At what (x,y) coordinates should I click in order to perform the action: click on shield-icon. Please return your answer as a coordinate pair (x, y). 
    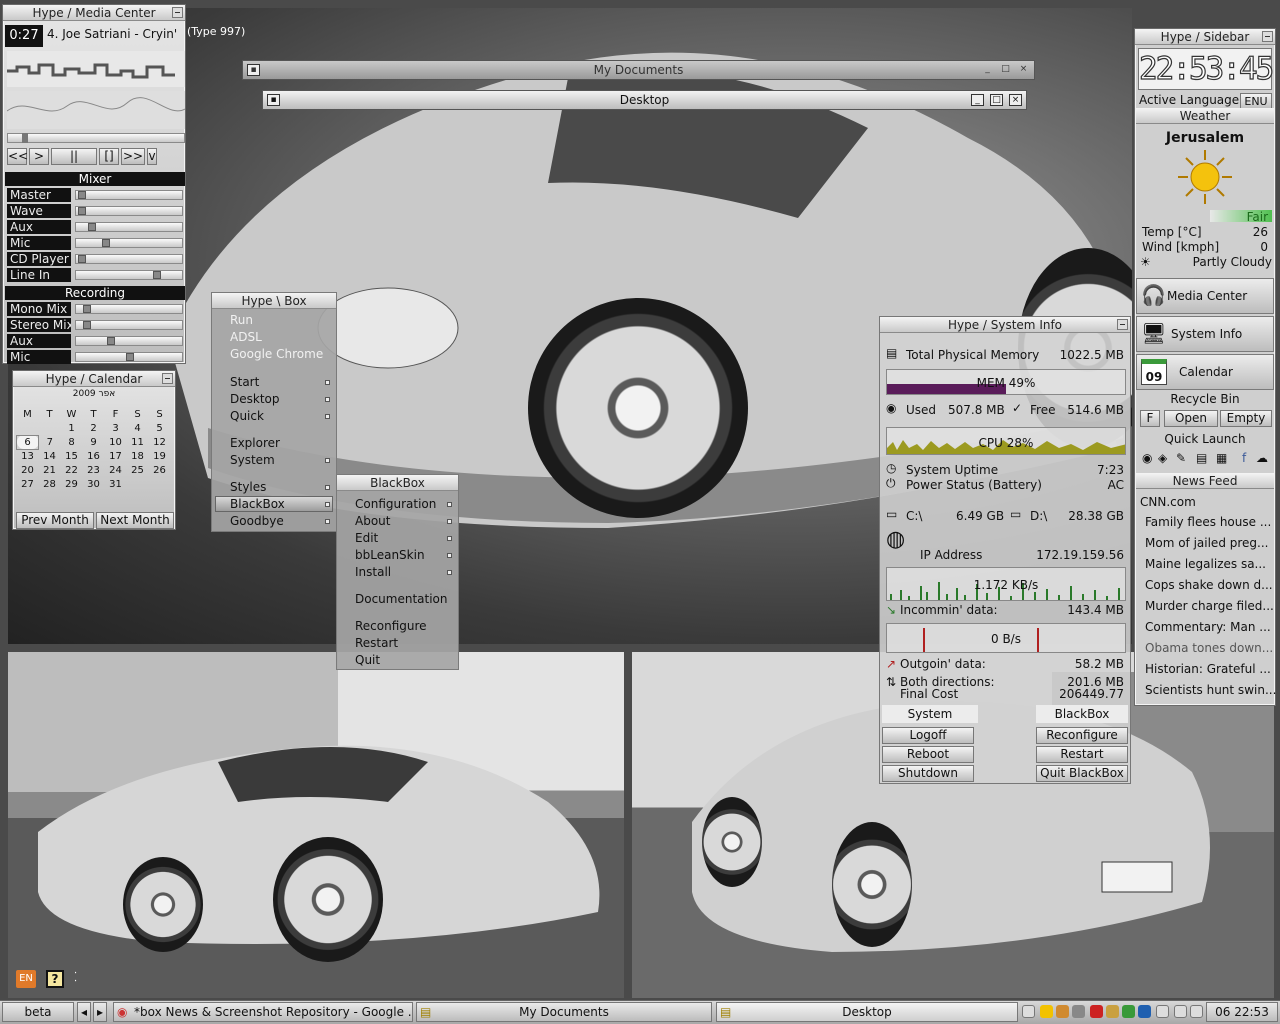
    Looking at the image, I should click on (1046, 1011).